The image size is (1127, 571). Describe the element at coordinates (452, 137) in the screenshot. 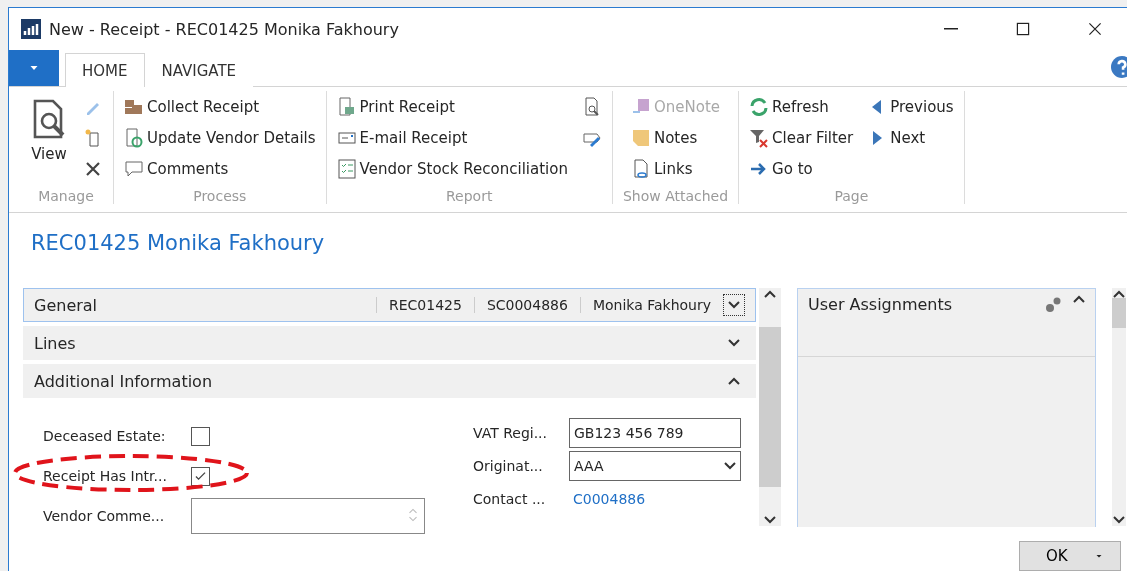

I see `ribbon-button: E-mail Receipt` at that location.